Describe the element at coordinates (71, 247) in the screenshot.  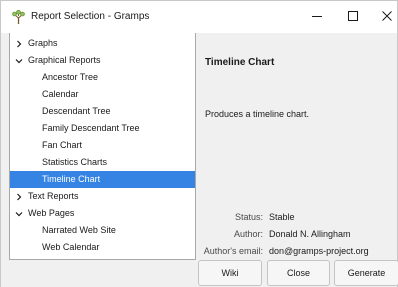
I see `tree-item-label: Web Calendar` at that location.